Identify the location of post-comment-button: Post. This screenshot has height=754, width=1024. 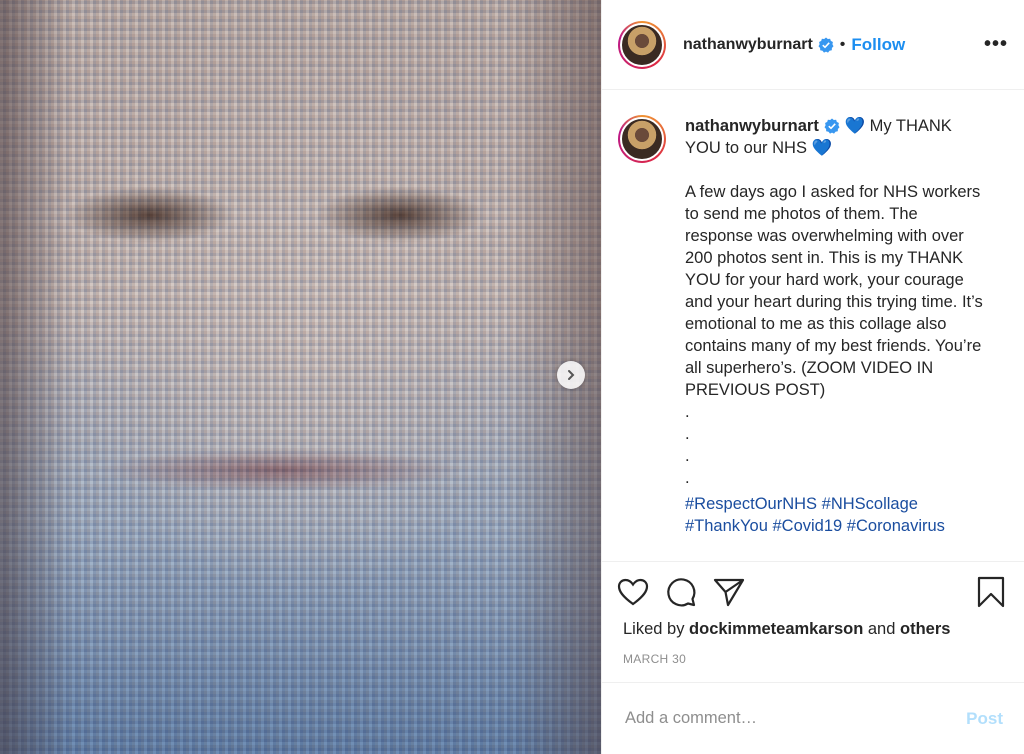
(984, 719).